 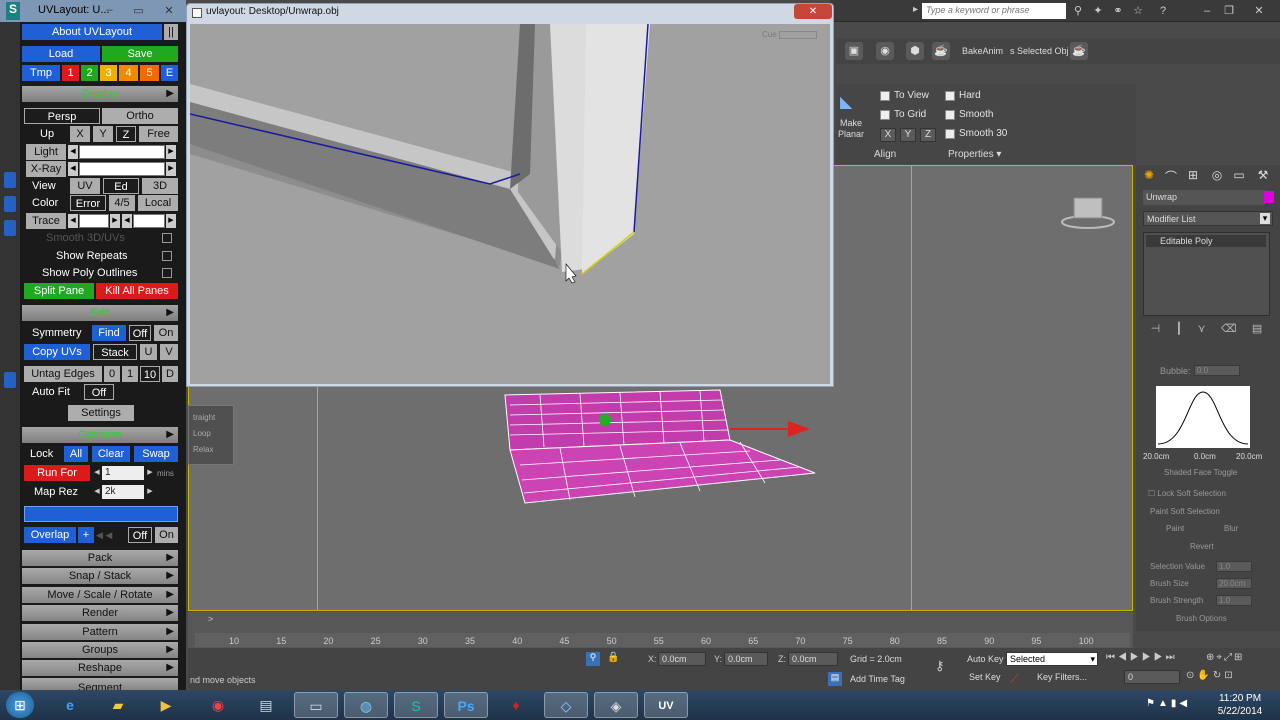 I want to click on relax-button: Relax, so click(x=213, y=450).